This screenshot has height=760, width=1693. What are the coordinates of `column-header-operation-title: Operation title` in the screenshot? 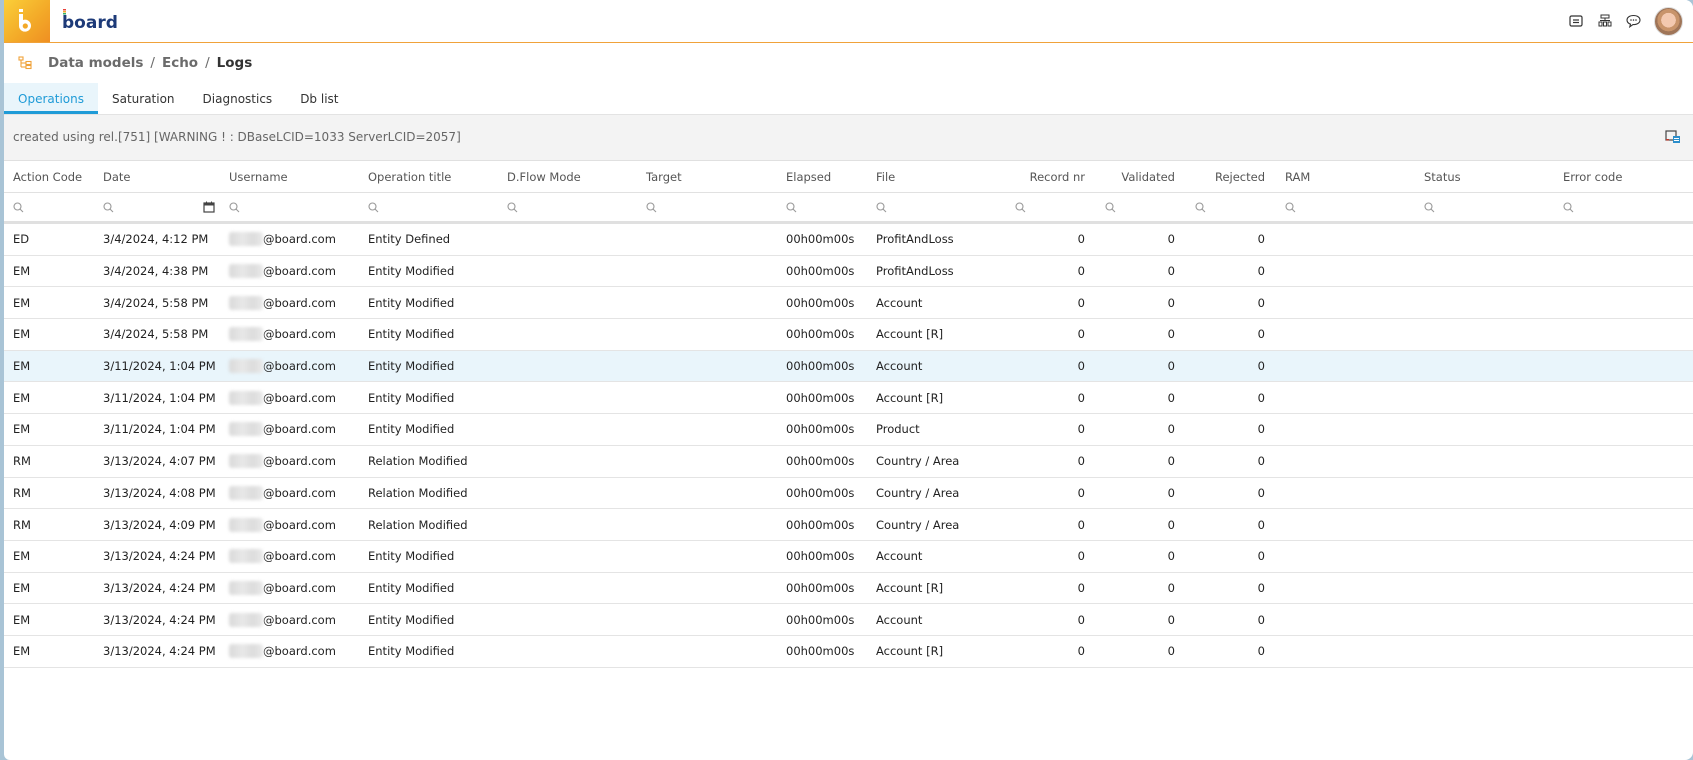 It's located at (409, 177).